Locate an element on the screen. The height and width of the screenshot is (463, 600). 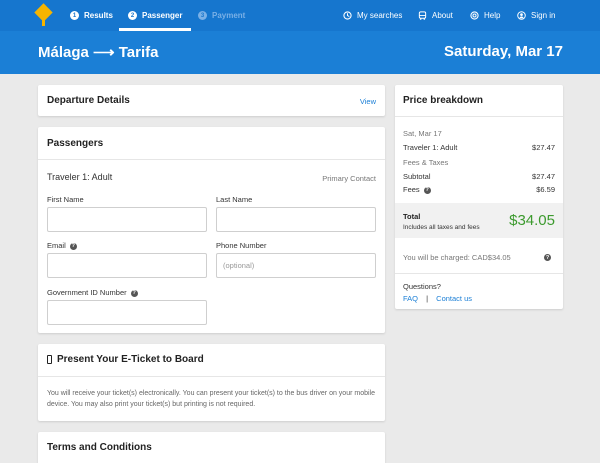
total-label: Total is located at coordinates (412, 216).